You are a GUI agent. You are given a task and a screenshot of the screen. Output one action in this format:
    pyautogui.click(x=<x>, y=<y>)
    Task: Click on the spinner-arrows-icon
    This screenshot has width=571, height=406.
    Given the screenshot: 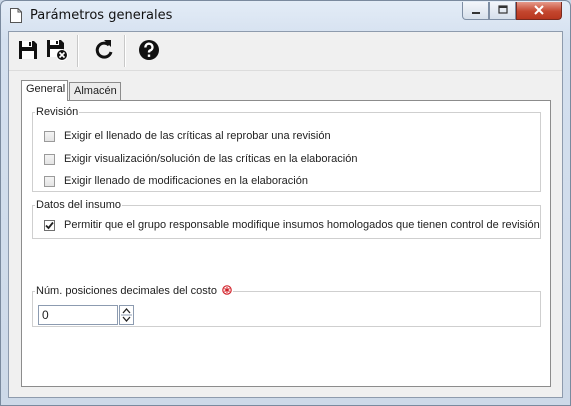 What is the action you would take?
    pyautogui.click(x=126, y=315)
    